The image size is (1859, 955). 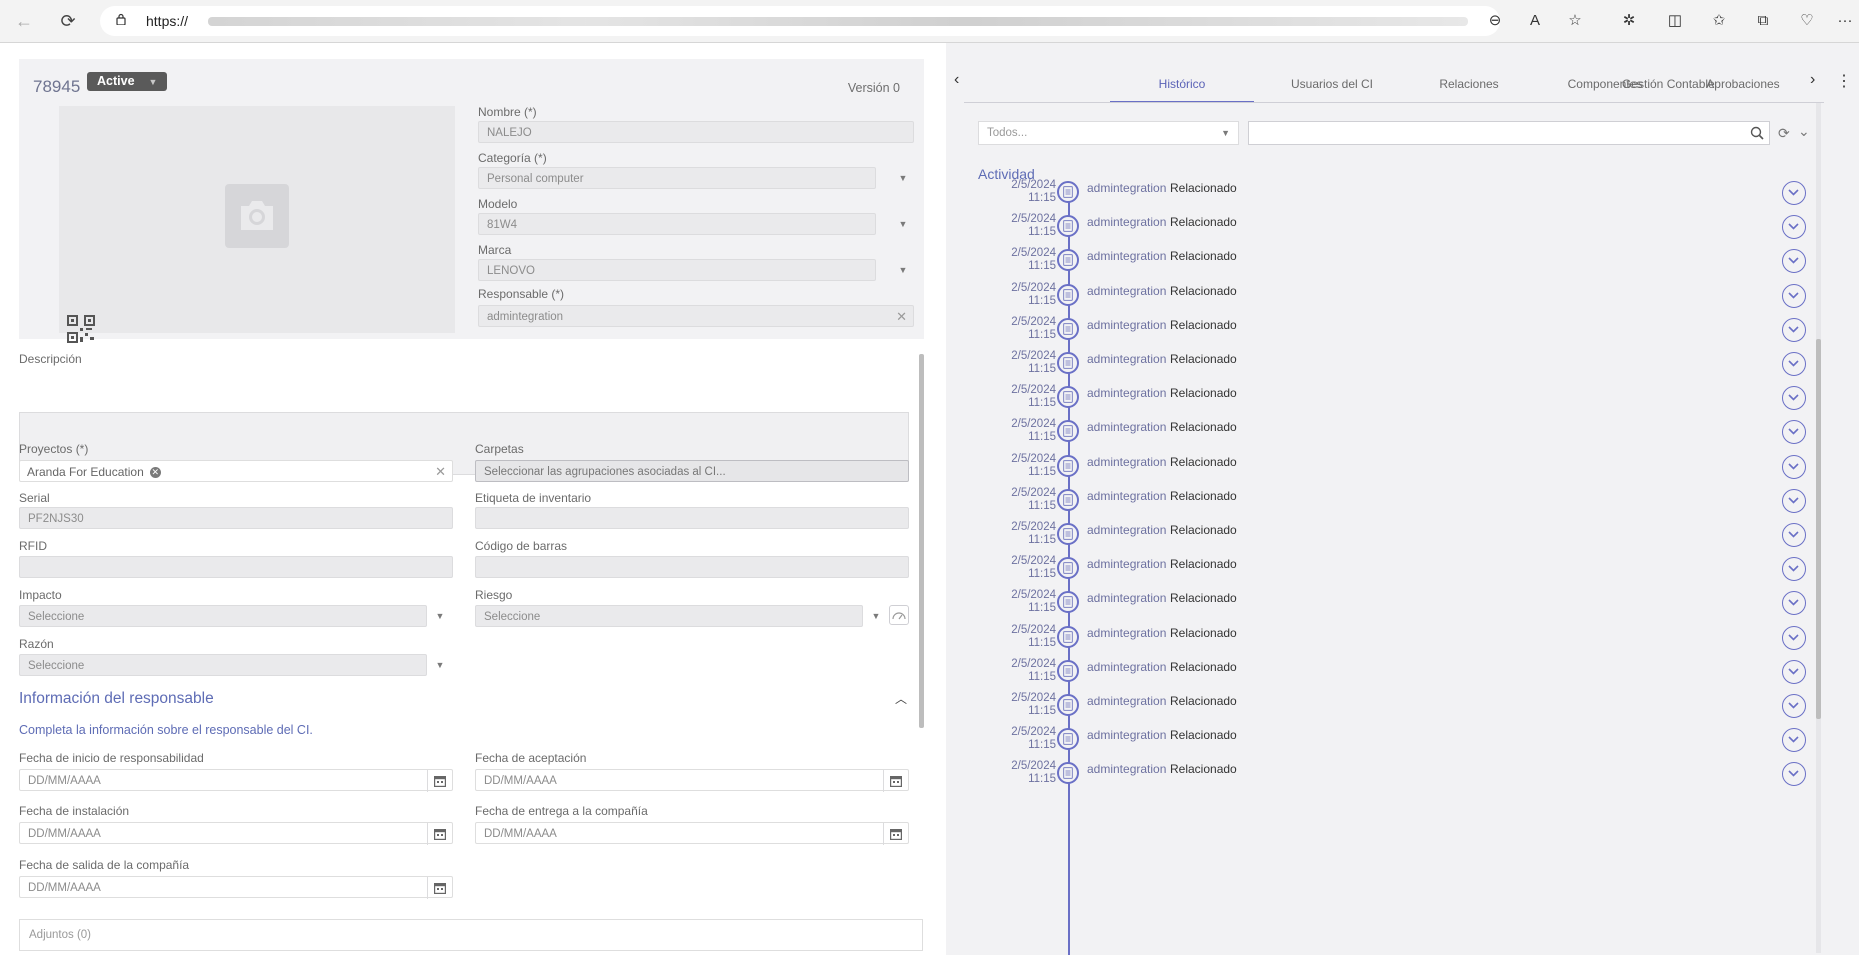 What do you see at coordinates (1469, 84) in the screenshot?
I see `tab-relaciones: Relaciones` at bounding box center [1469, 84].